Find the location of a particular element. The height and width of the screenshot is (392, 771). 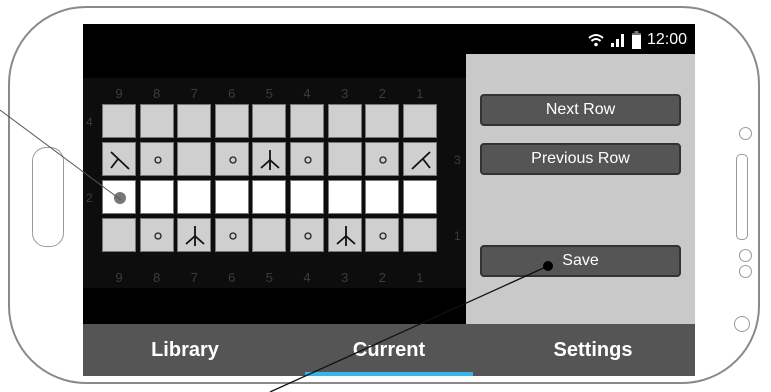

status-time: 12:00 is located at coordinates (666, 39).